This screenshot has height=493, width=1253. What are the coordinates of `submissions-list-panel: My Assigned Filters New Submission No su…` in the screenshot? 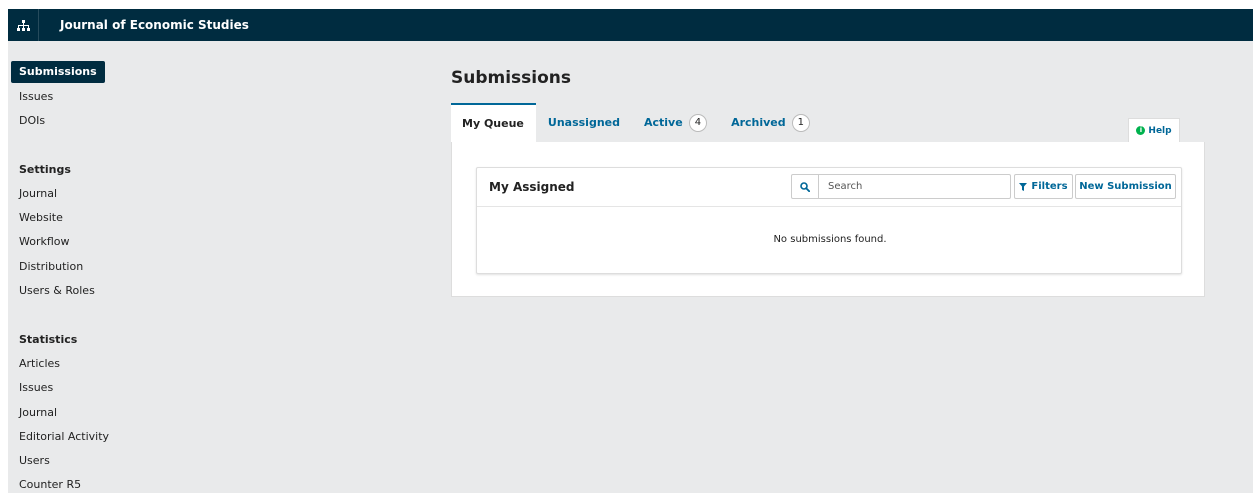 It's located at (829, 220).